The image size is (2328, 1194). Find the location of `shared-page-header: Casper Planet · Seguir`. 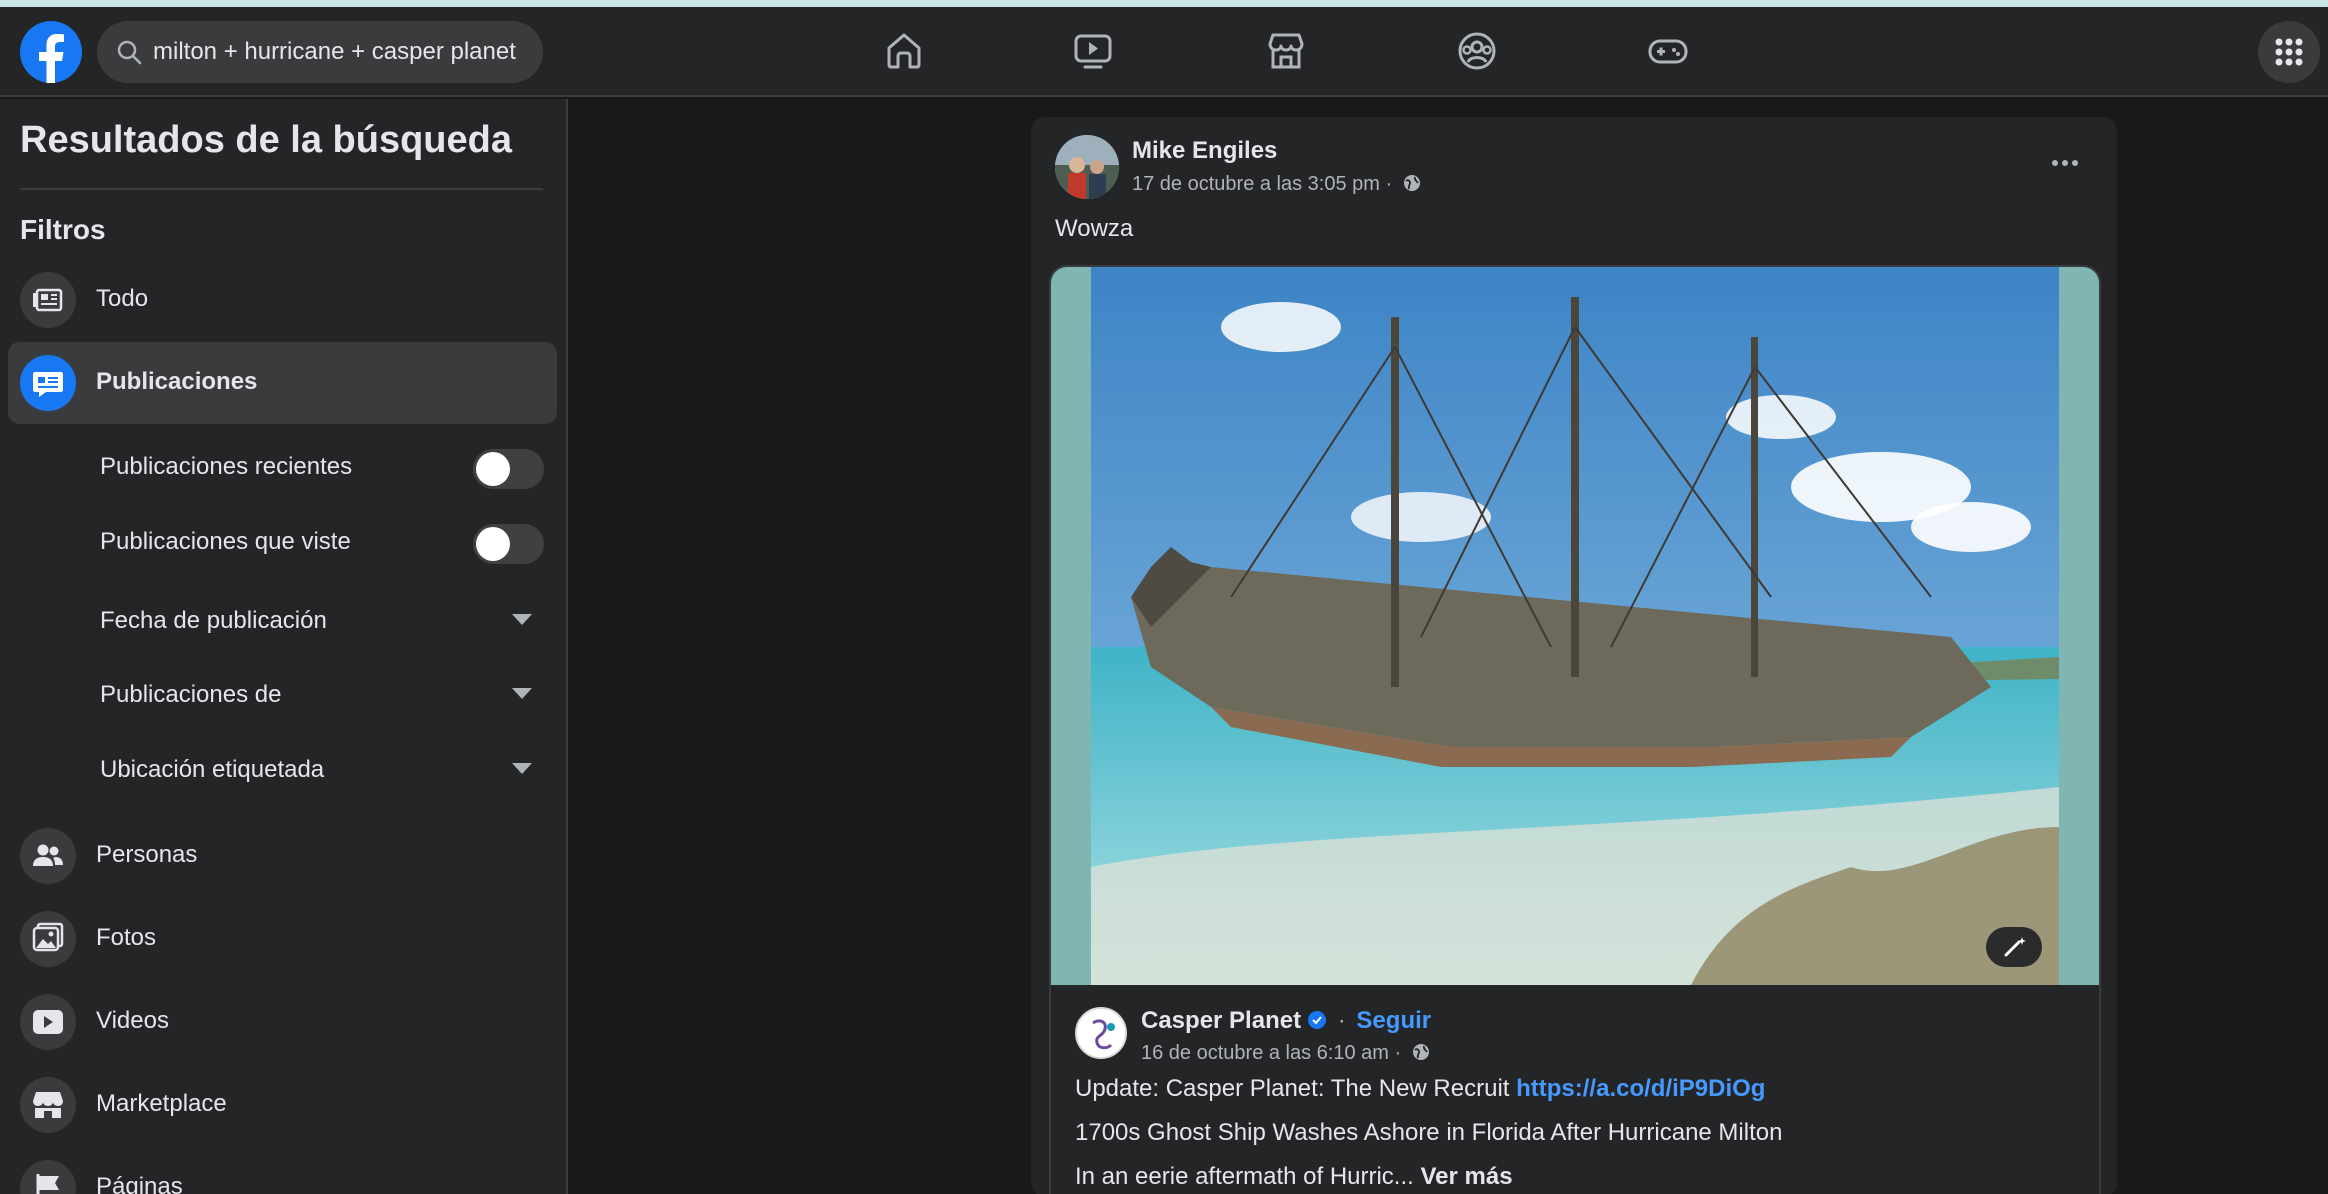

shared-page-header: Casper Planet · Seguir is located at coordinates (1286, 1021).